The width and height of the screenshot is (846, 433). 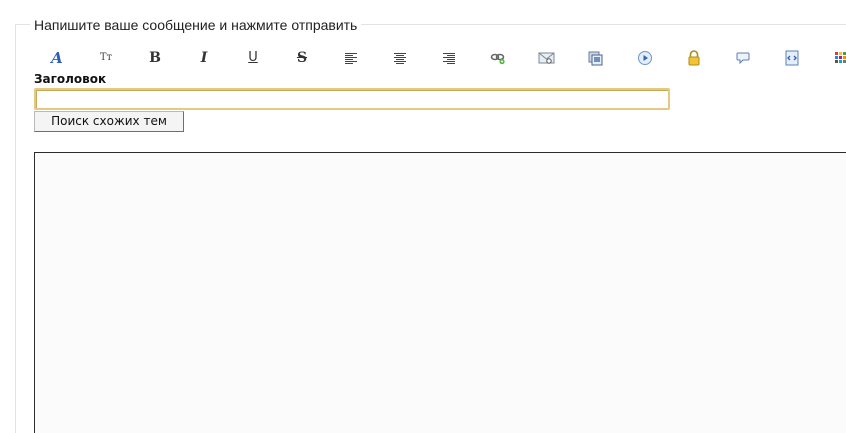 I want to click on align-right-button, so click(x=449, y=58).